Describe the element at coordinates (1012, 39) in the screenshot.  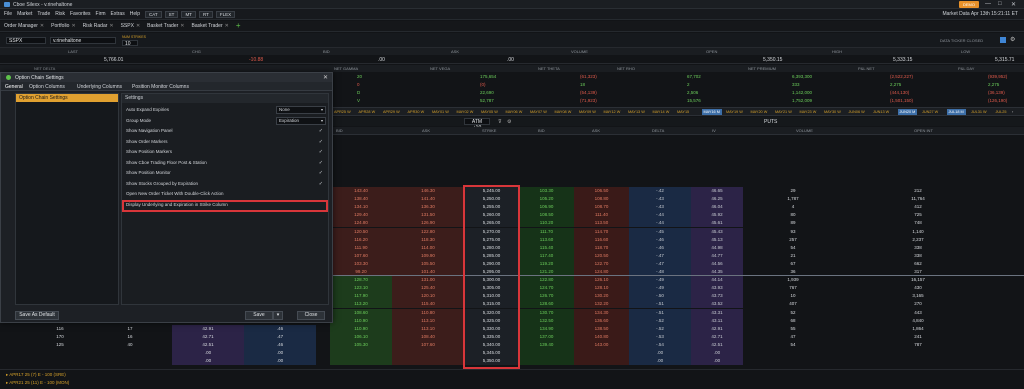
I see `gear-icon: ⚙` at that location.